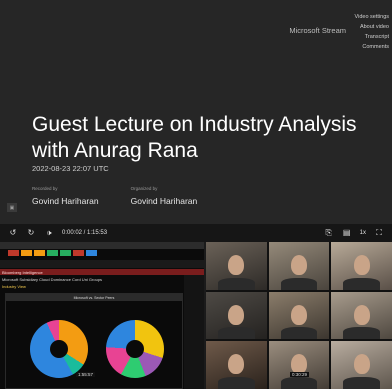 The image size is (392, 389). Describe the element at coordinates (45, 188) in the screenshot. I see `recorded-by-label: Recorded by` at that location.